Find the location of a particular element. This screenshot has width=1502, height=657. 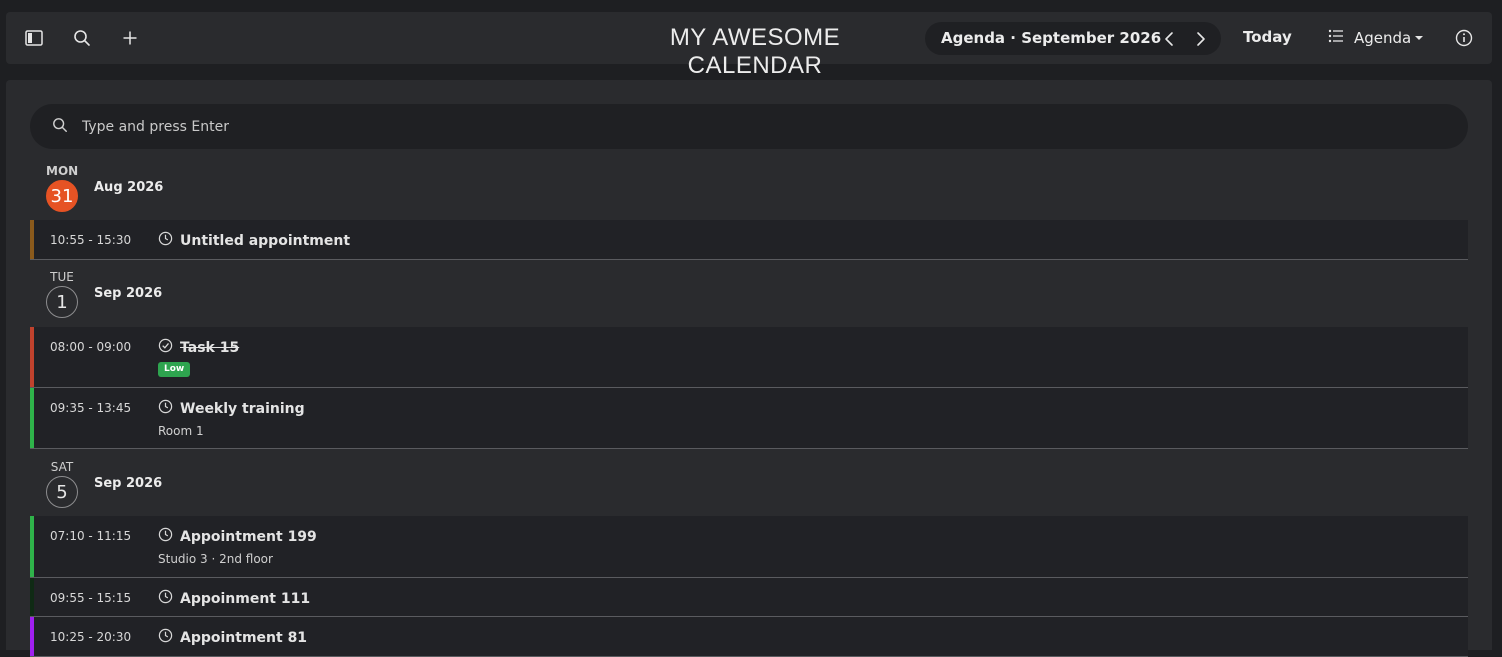

period-label: Agenda · September 2026 is located at coordinates (1051, 38).